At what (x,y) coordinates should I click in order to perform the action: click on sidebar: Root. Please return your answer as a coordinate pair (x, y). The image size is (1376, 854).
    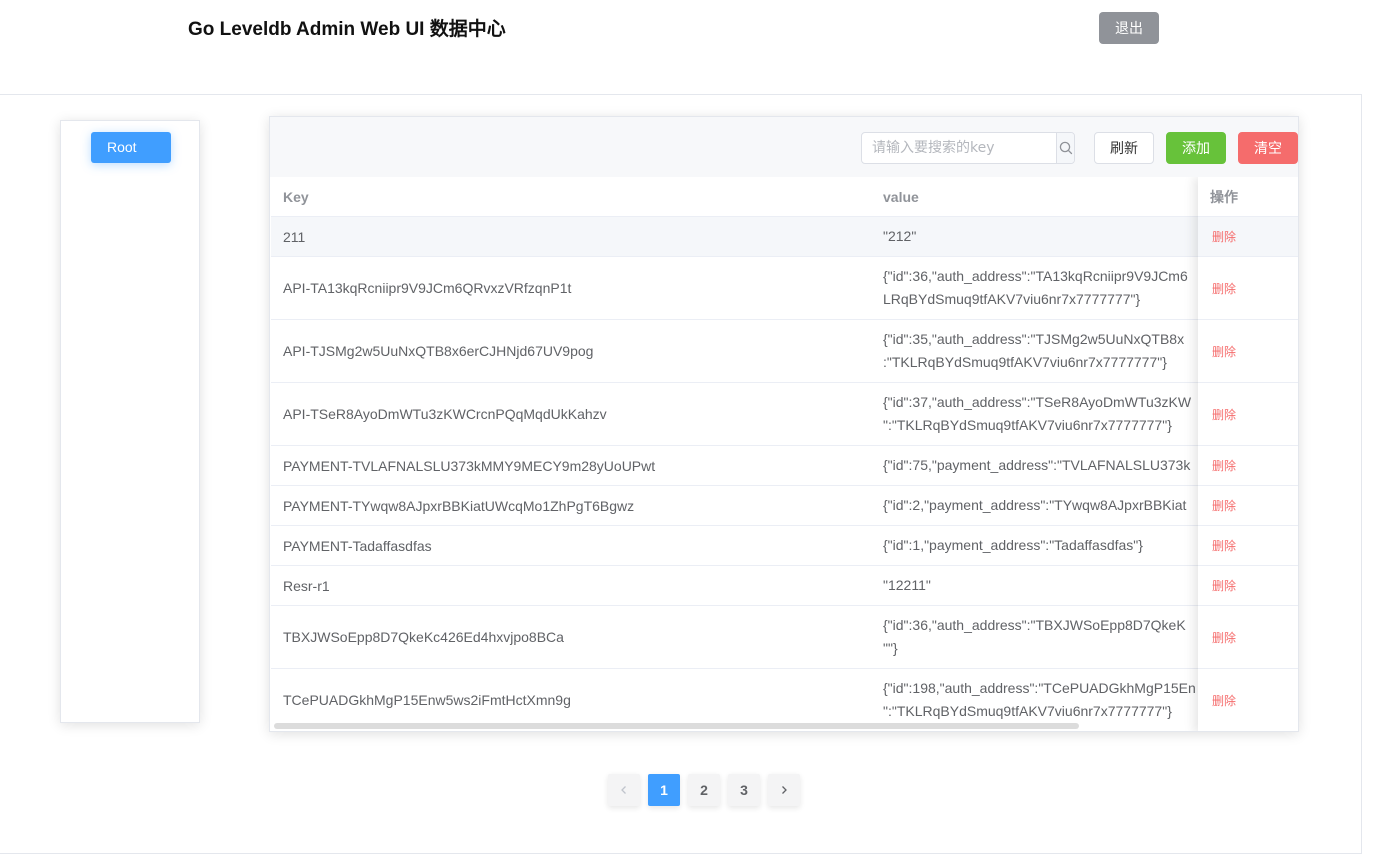
    Looking at the image, I should click on (130, 421).